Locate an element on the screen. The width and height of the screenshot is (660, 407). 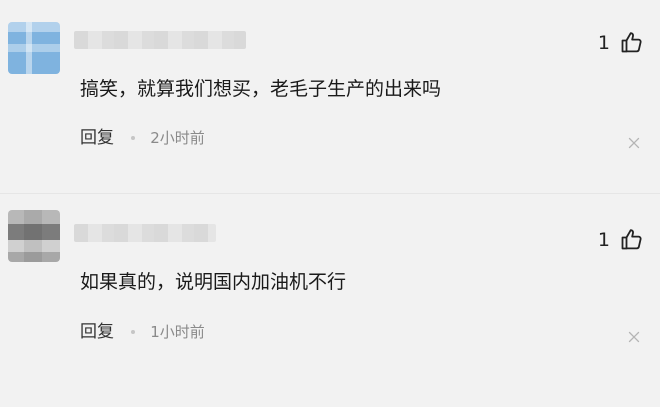
comment-text: 搞笑，就算我们想买，老毛子生产的出来吗 is located at coordinates (261, 89).